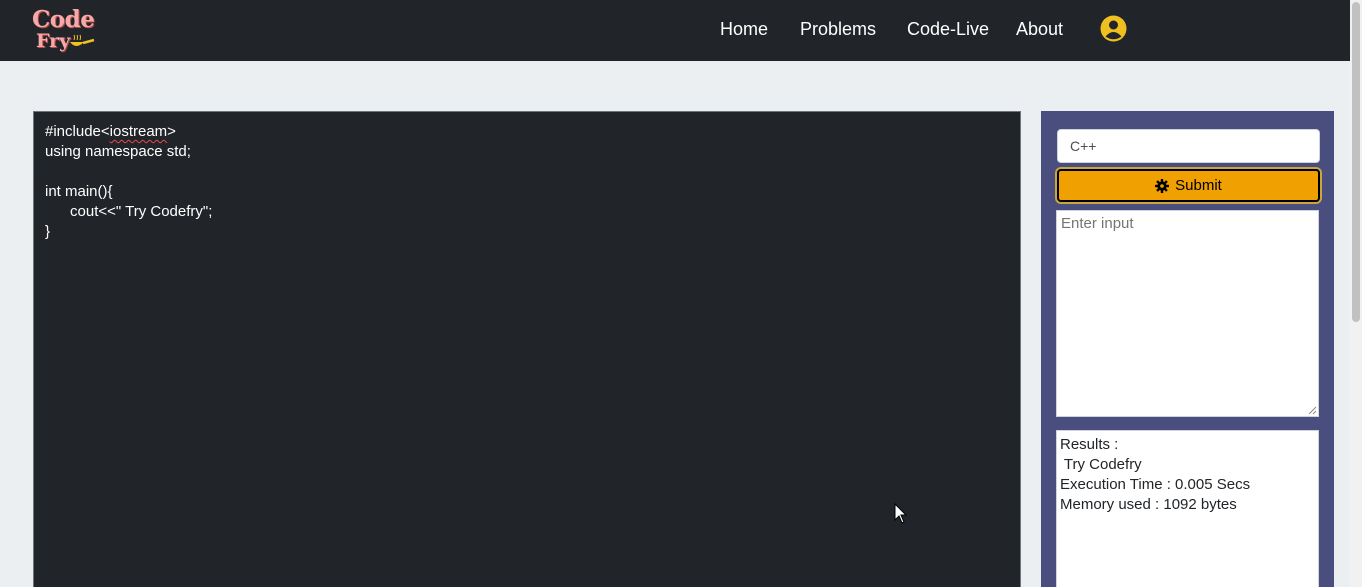 Image resolution: width=1362 pixels, height=587 pixels. What do you see at coordinates (129, 211) in the screenshot?
I see `code-line: cout<<" Try Codefry";` at bounding box center [129, 211].